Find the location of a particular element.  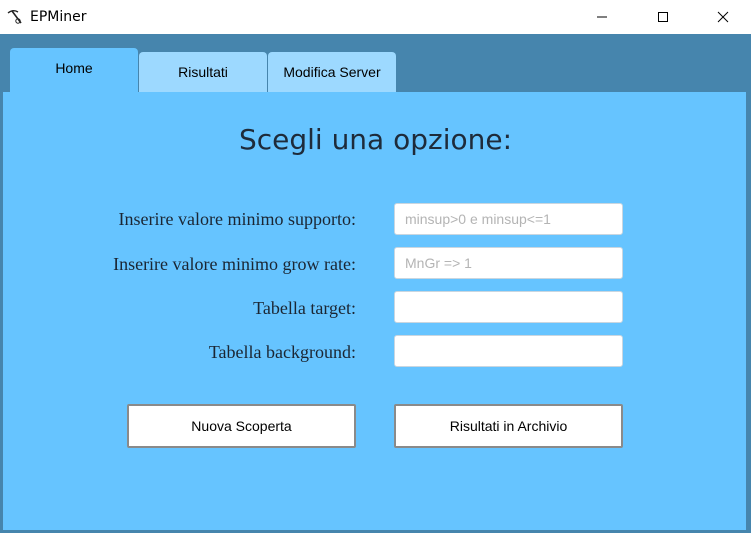

close-button is located at coordinates (722, 17).